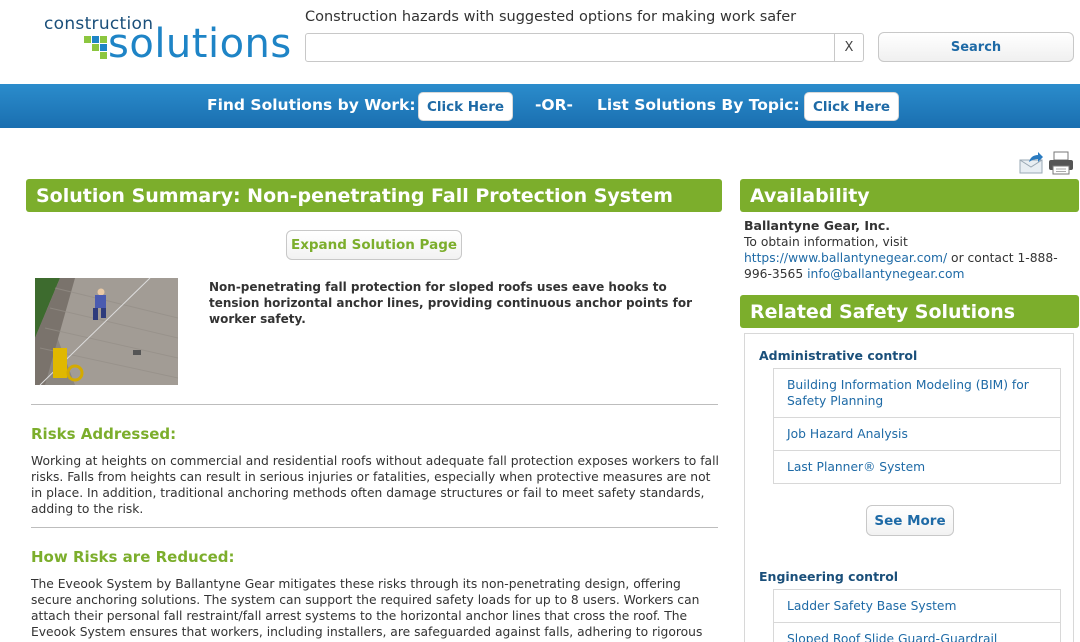 Image resolution: width=1080 pixels, height=642 pixels. Describe the element at coordinates (910, 520) in the screenshot. I see `see-more-button: See More` at that location.